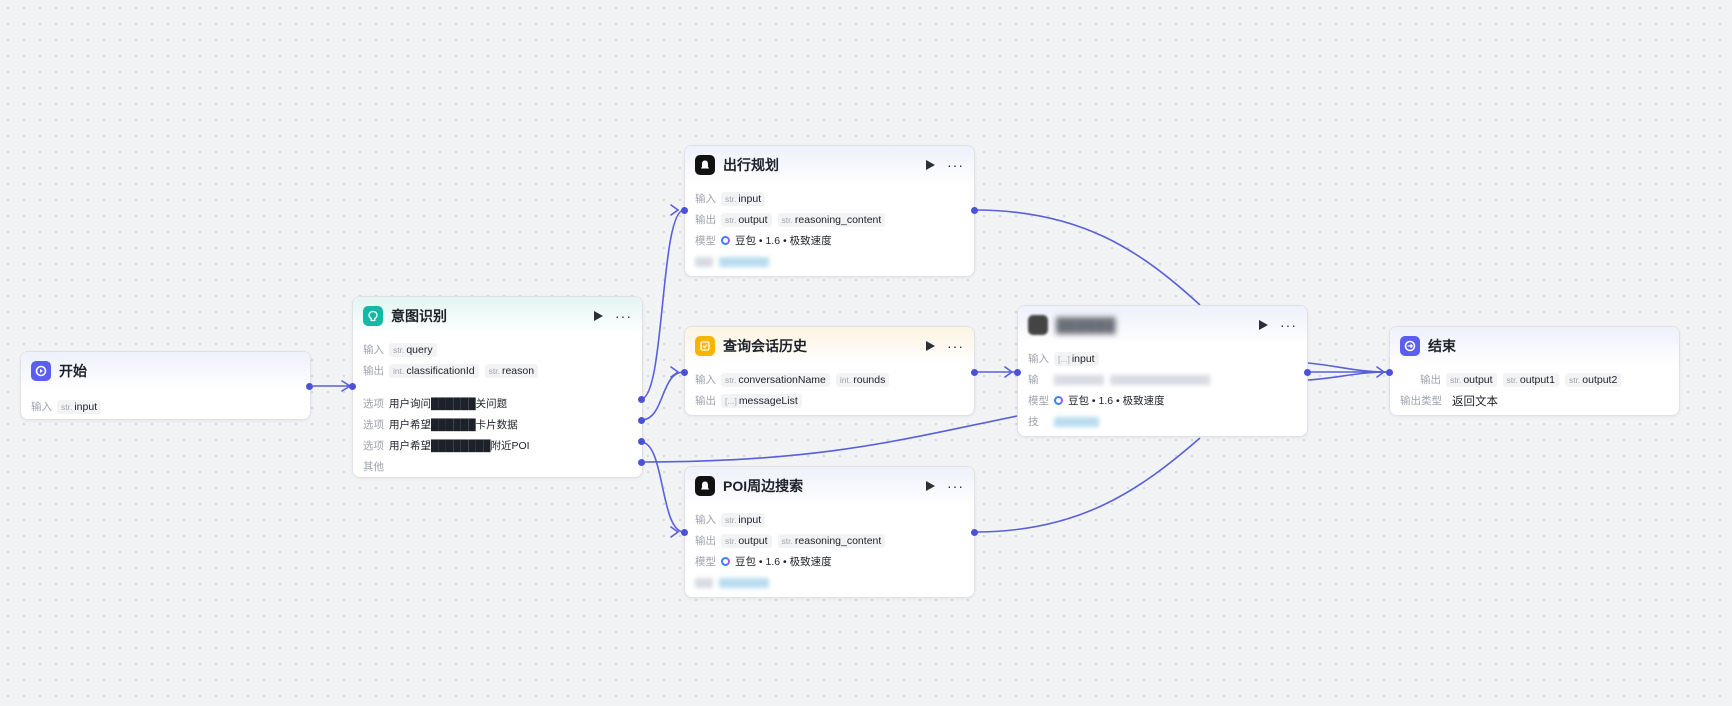 The height and width of the screenshot is (706, 1732). What do you see at coordinates (1086, 325) in the screenshot?
I see `aggregate-title: ██████` at bounding box center [1086, 325].